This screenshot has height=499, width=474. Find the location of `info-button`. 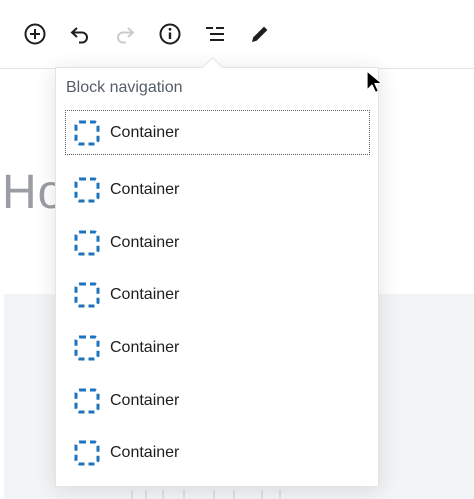

info-button is located at coordinates (170, 34).